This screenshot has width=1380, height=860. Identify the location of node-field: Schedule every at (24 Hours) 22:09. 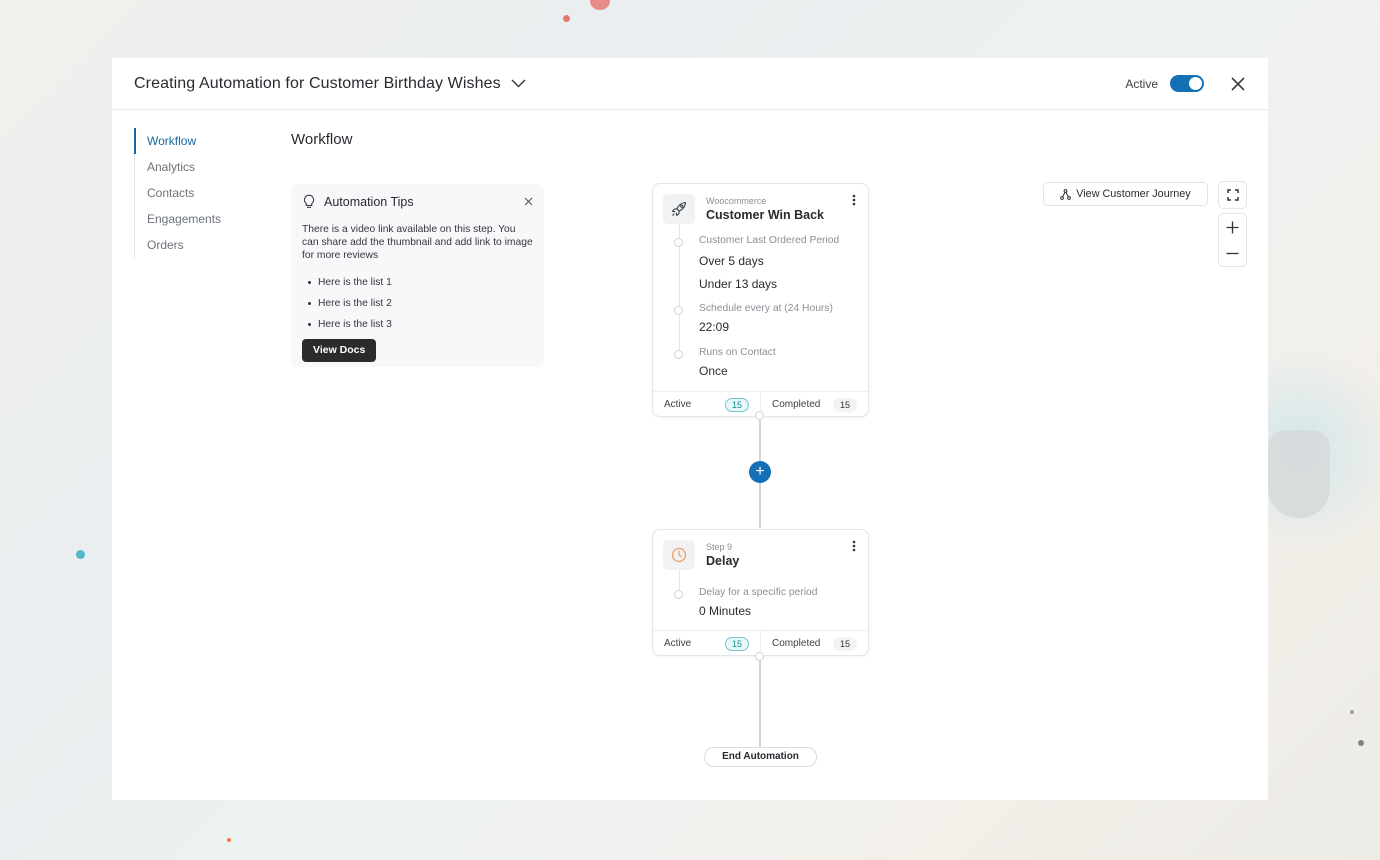
(766, 318).